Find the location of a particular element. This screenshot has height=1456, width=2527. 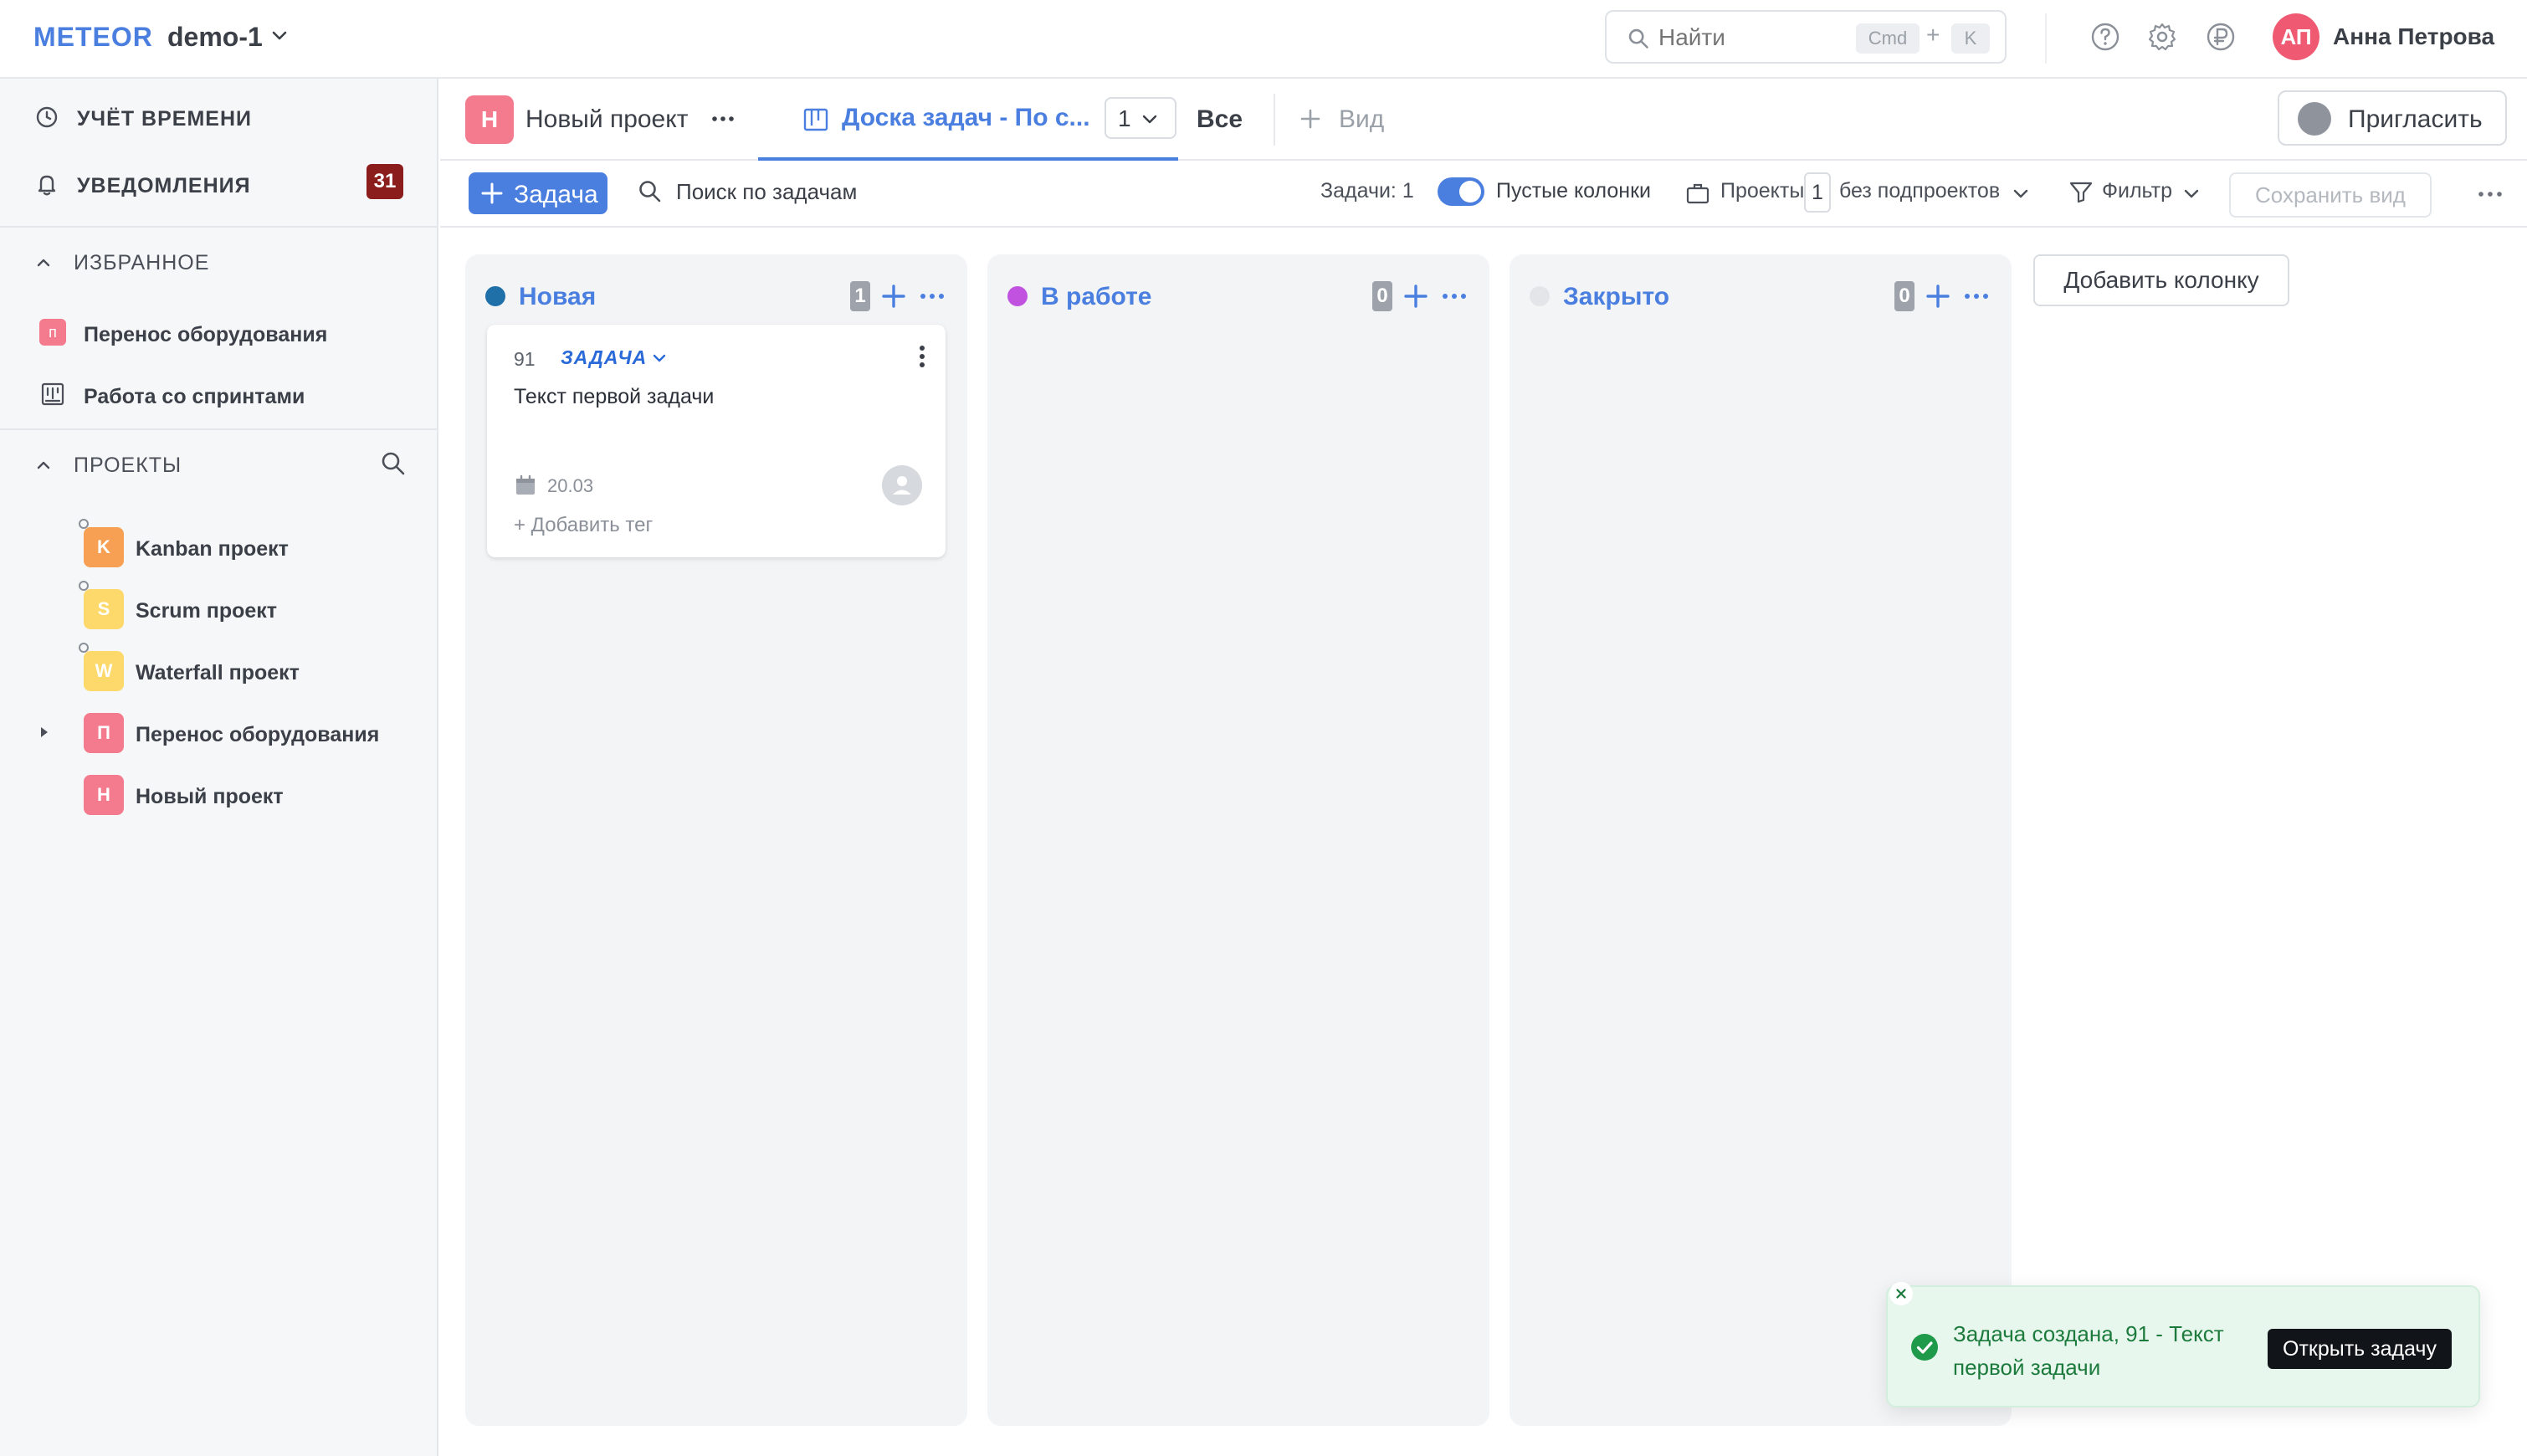

add-view-label: Вид is located at coordinates (1362, 119).